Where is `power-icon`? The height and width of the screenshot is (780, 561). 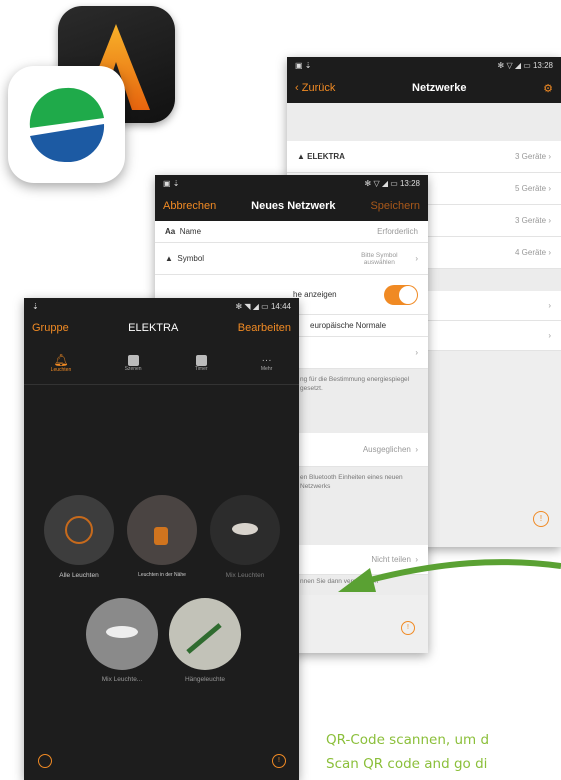
power-icon is located at coordinates (79, 530).